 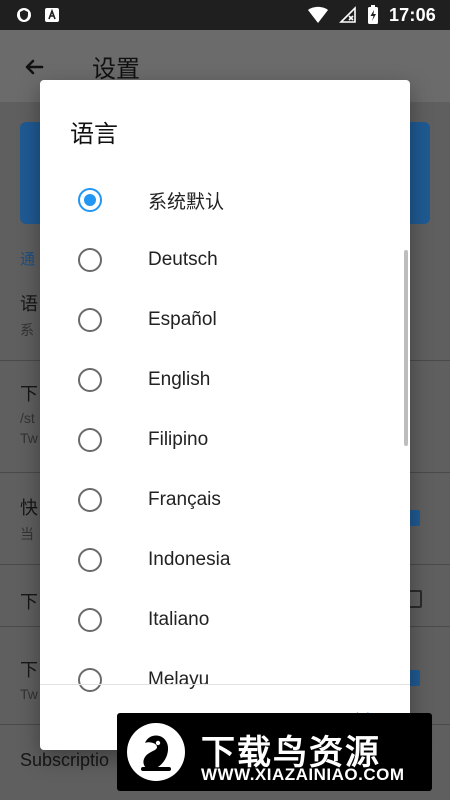 I want to click on watermark-banner: 下载鸟资源 WWW.XIAZAINIAO.COM, so click(x=274, y=752).